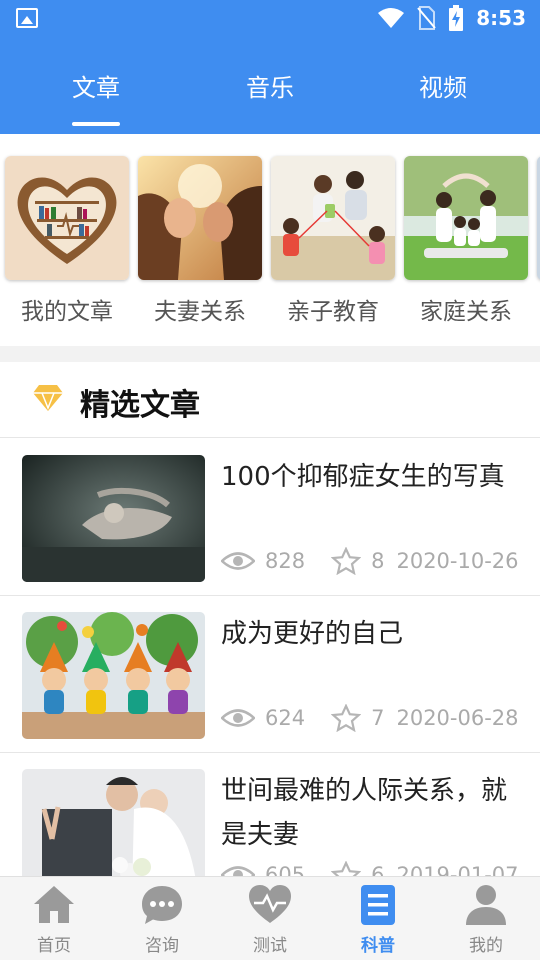 This screenshot has height=960, width=540. What do you see at coordinates (140, 405) in the screenshot?
I see `section-title: 精选文章` at bounding box center [140, 405].